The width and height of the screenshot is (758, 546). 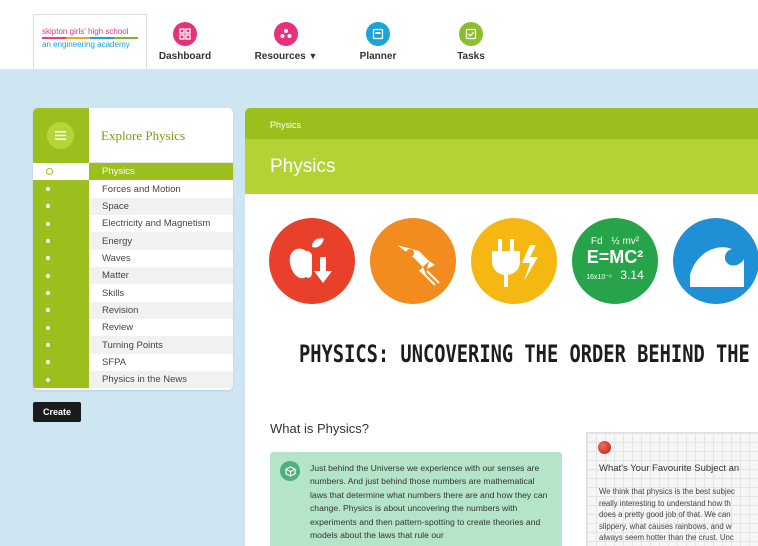 I want to click on sidebar-item-forces-and-motion: Forces and Motion, so click(x=133, y=189).